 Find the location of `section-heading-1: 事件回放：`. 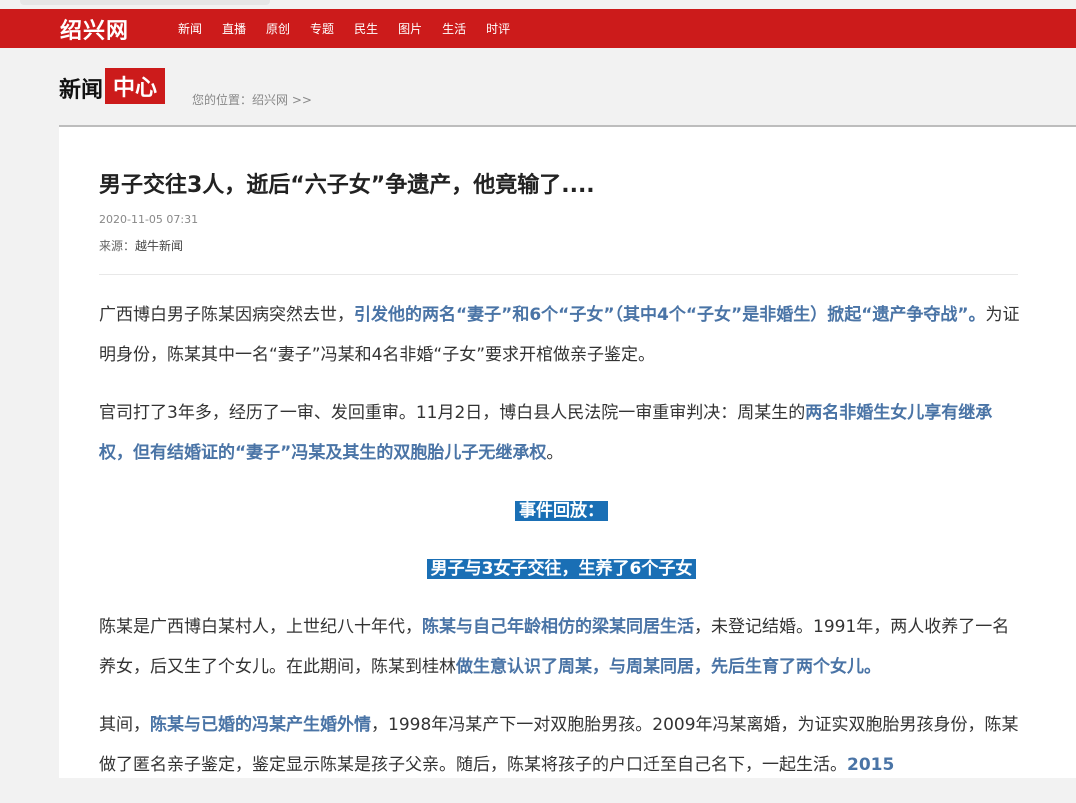

section-heading-1: 事件回放： is located at coordinates (561, 511).